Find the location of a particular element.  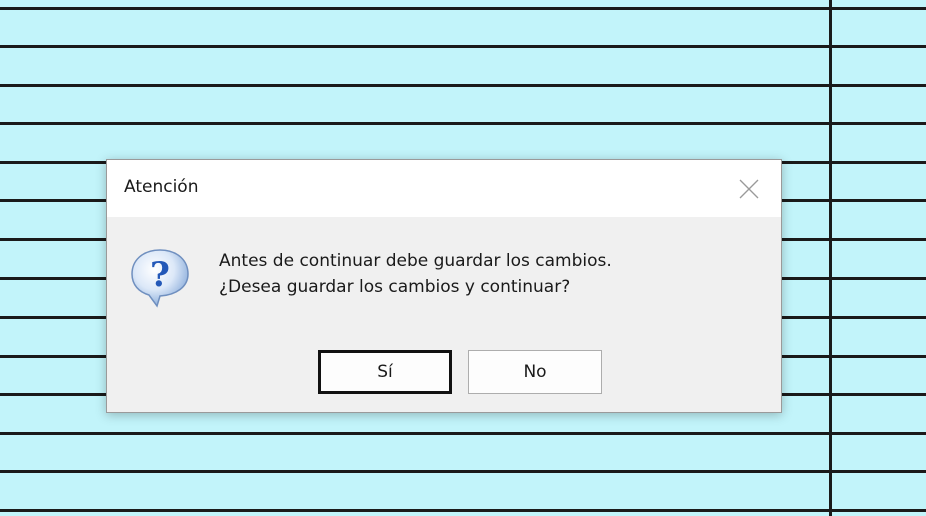

dialog-title: Atención is located at coordinates (161, 187).